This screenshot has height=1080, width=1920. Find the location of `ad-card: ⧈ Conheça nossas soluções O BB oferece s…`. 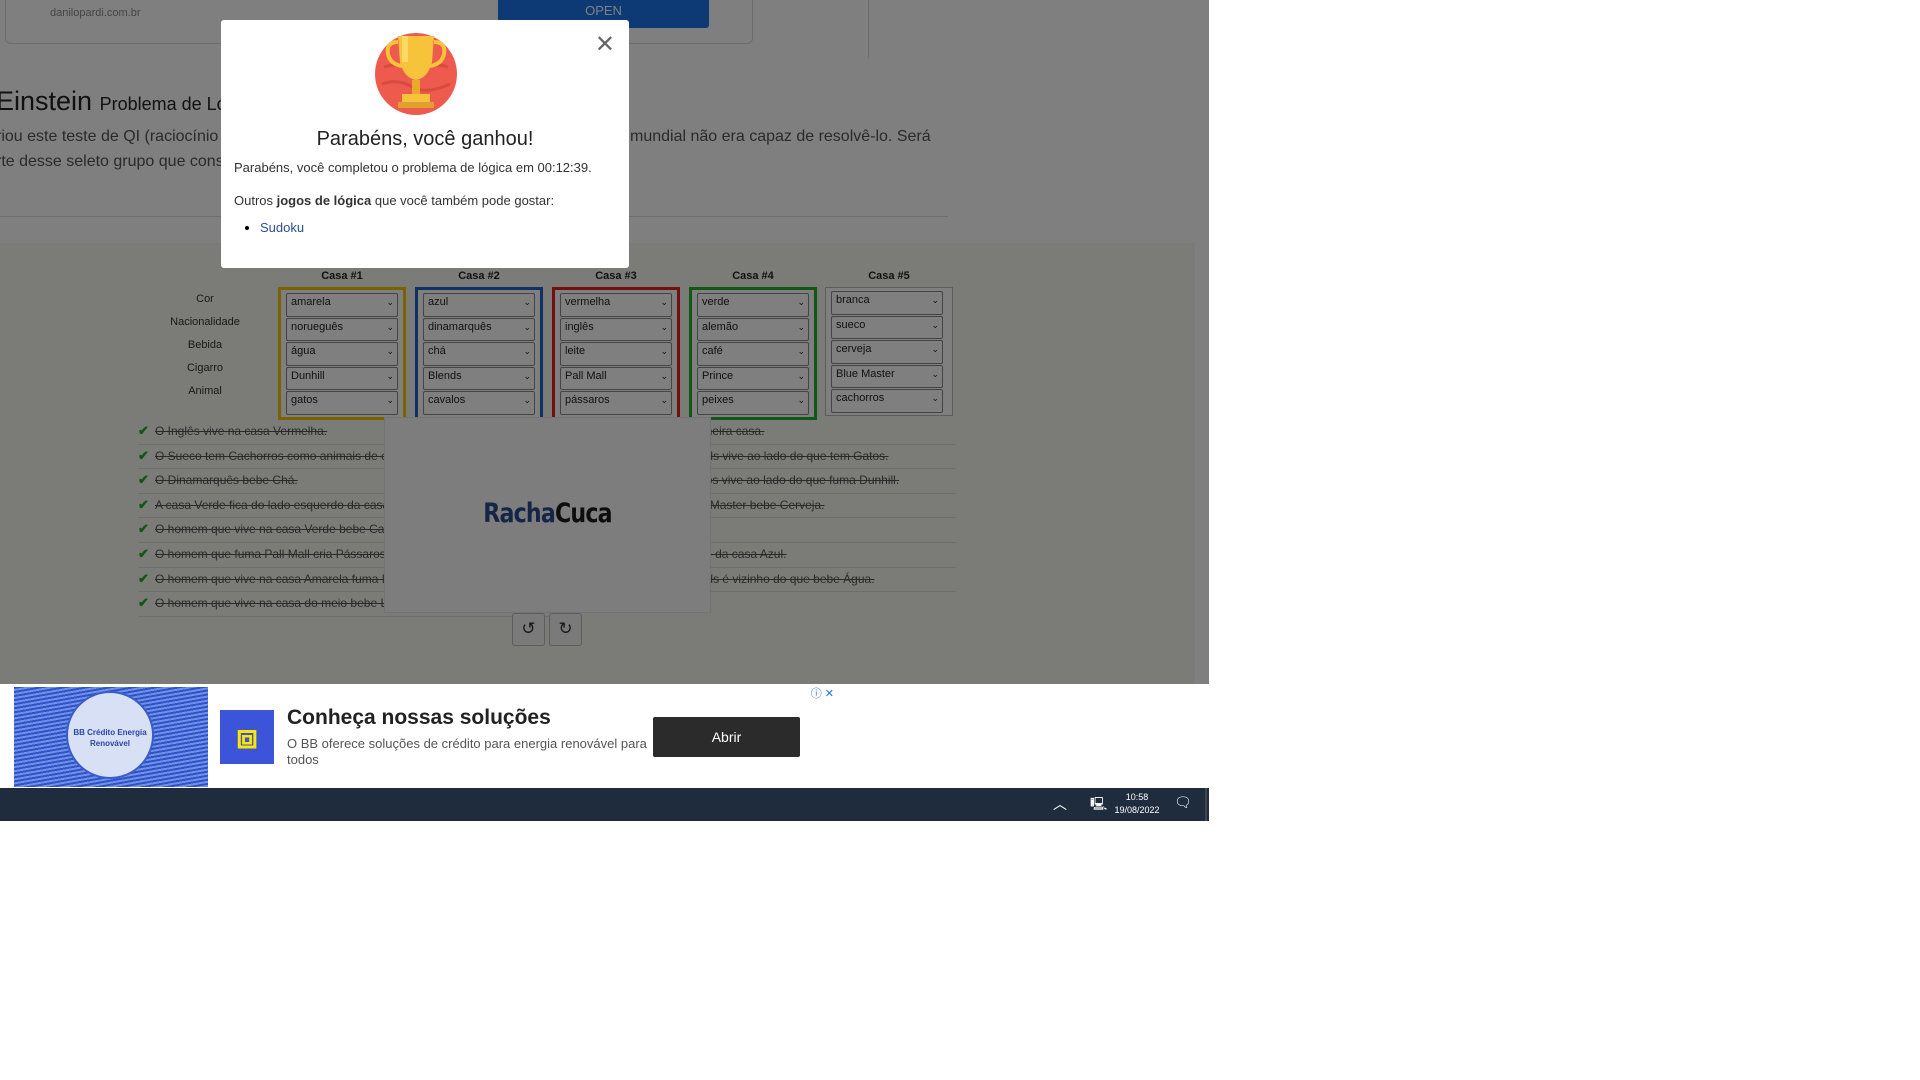

ad-card: ⧈ Conheça nossas soluções O BB oferece s… is located at coordinates (515, 737).